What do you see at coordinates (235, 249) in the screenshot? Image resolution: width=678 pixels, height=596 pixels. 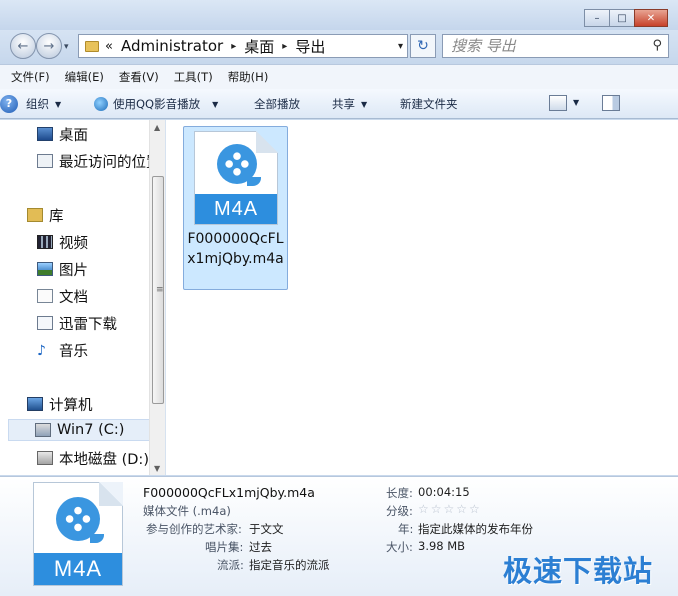 I see `file-name-label: F000000QcFLx1mjQby.m4a` at bounding box center [235, 249].